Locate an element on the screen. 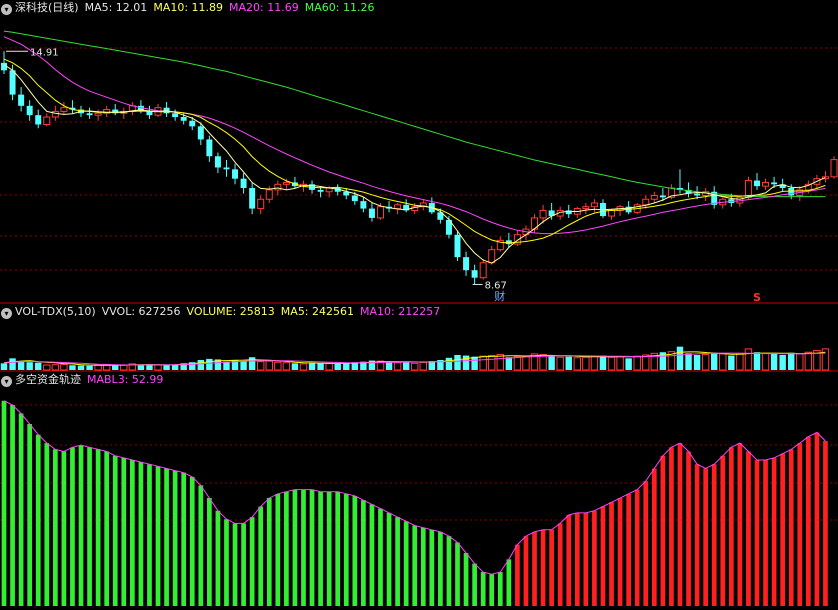  volume-title: VOL-TDX(5,10) is located at coordinates (55, 311).